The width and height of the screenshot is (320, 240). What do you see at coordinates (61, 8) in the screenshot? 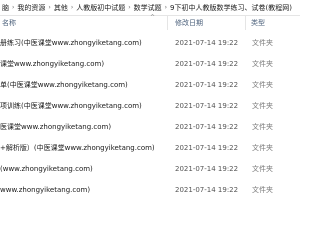
I see `breadcrumb-item-other: 其他` at bounding box center [61, 8].